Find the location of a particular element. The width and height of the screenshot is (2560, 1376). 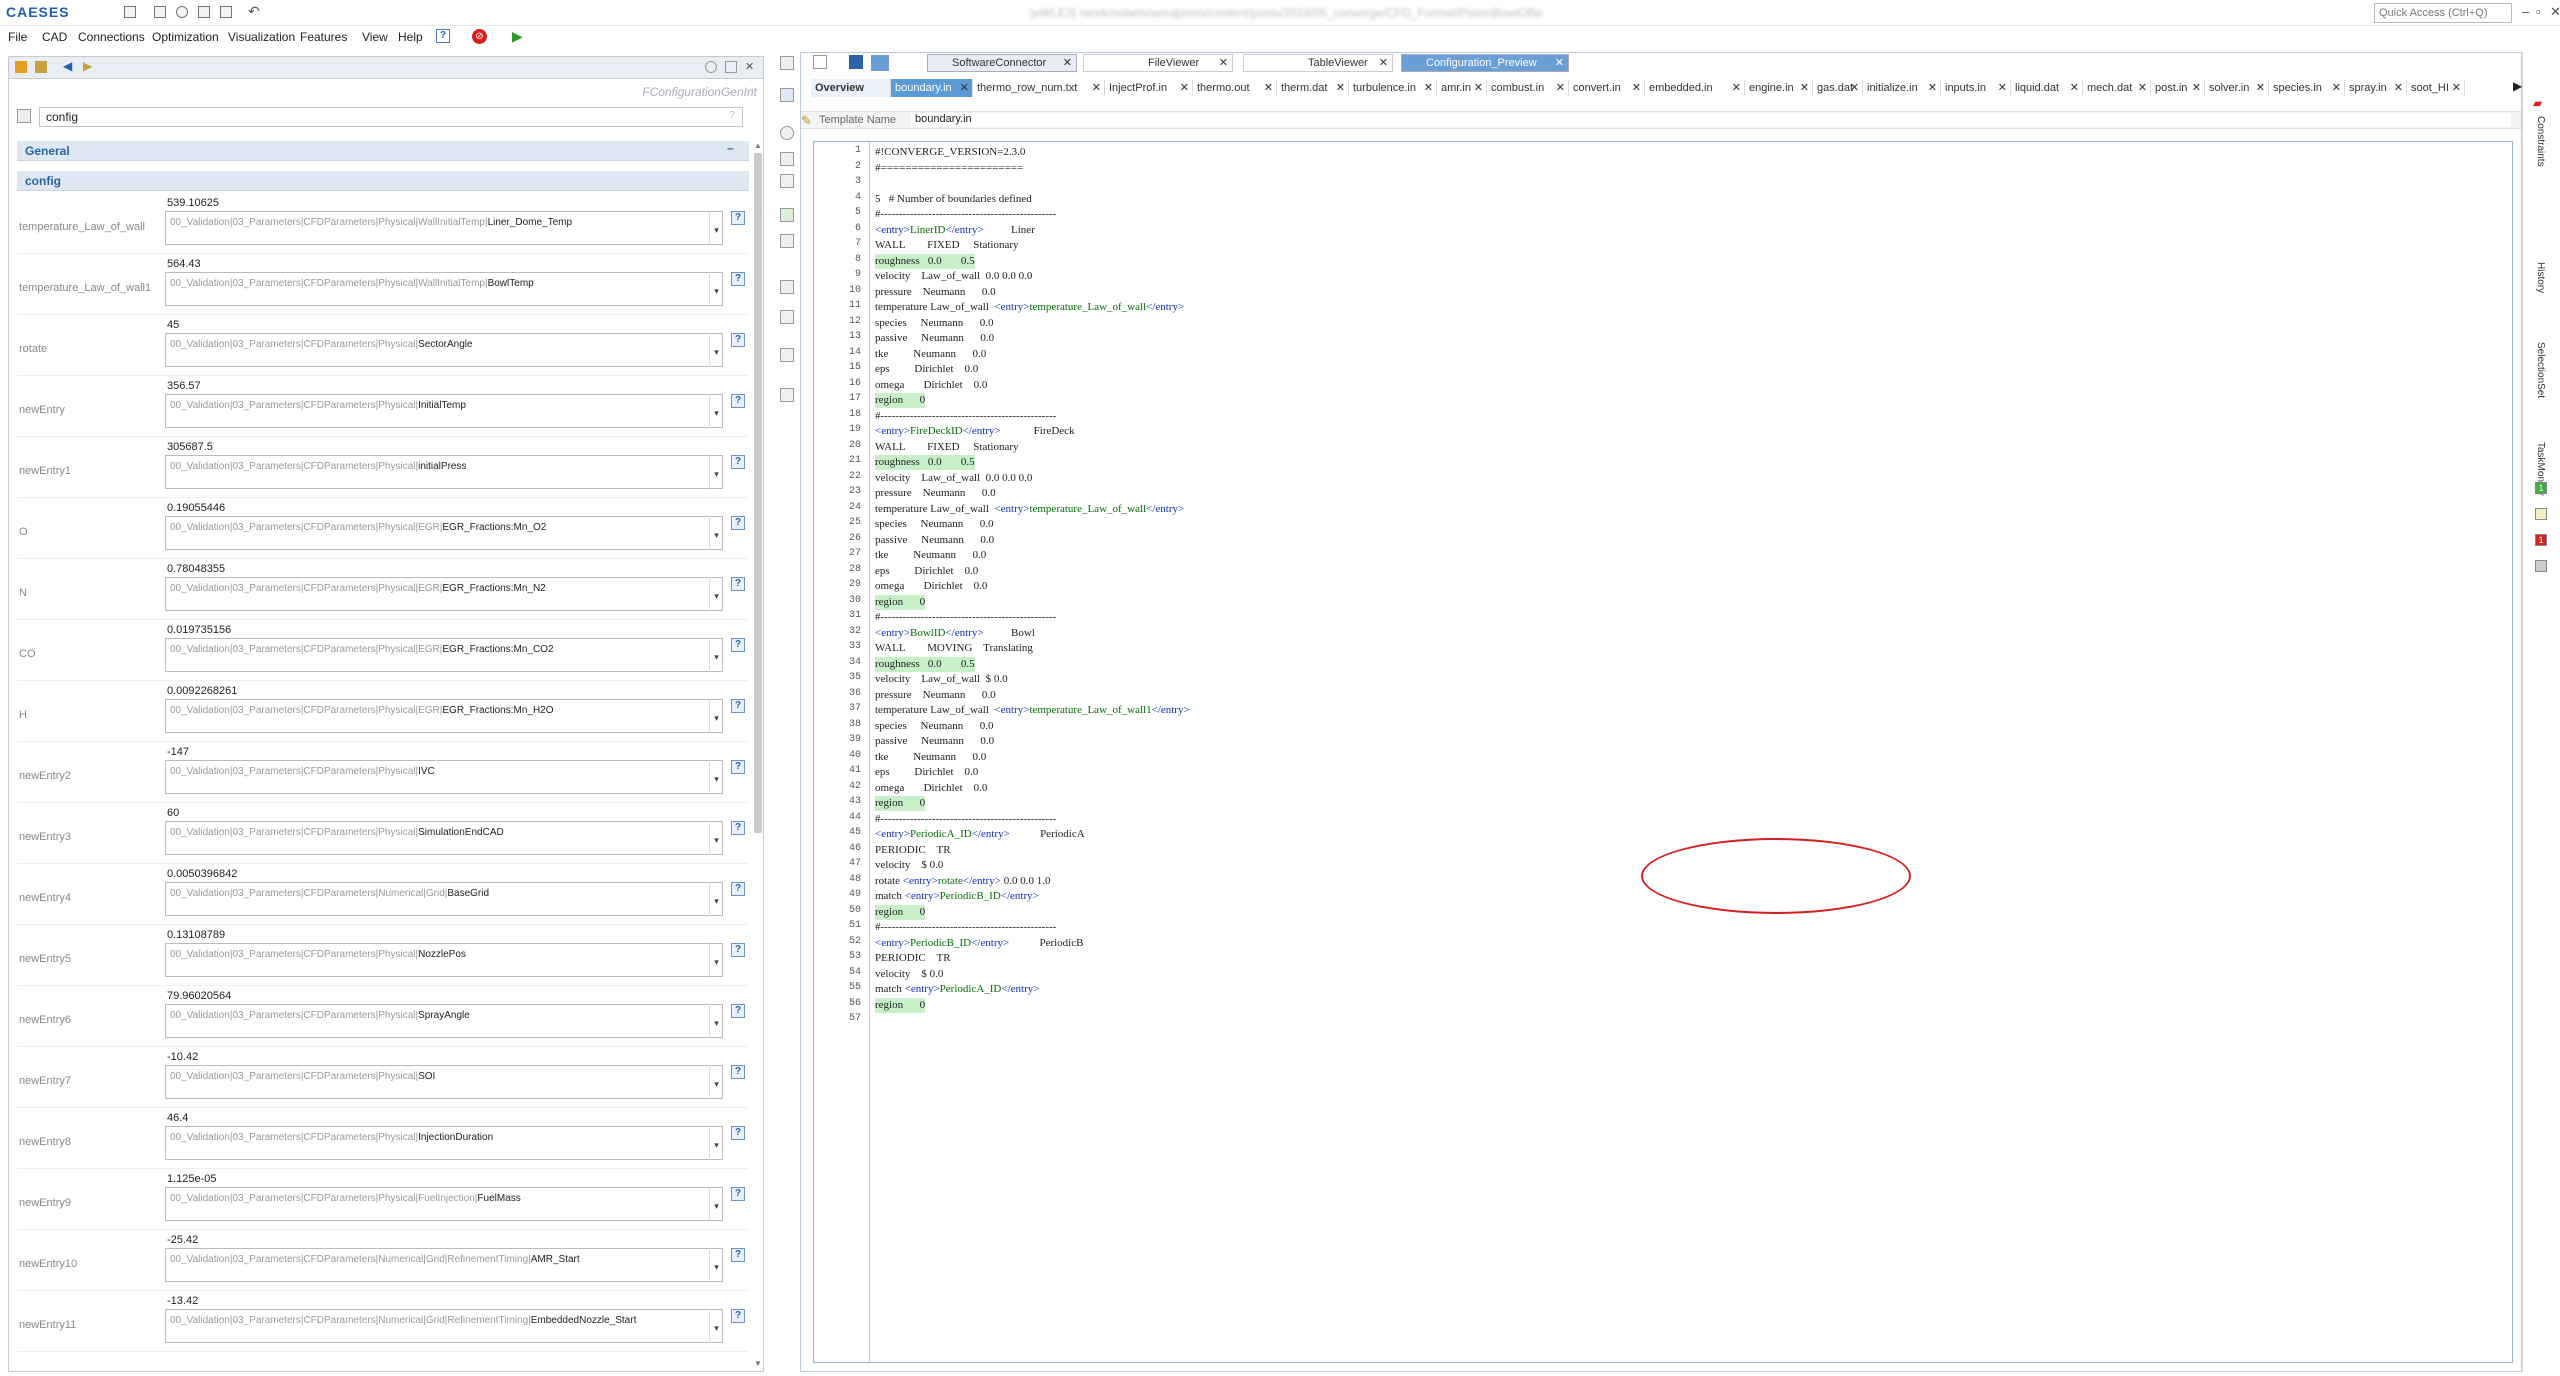

minimize-icon: – is located at coordinates (2525, 11).